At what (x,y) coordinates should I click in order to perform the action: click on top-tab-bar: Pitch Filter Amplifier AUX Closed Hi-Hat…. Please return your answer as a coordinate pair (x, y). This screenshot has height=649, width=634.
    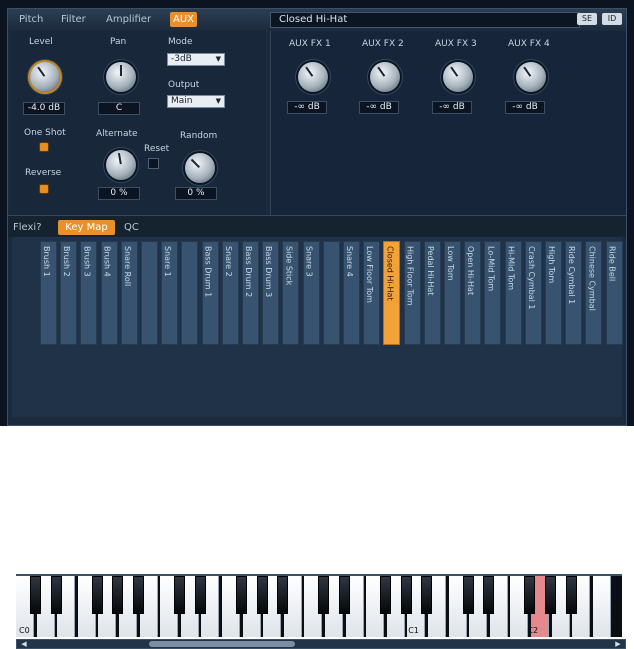
    Looking at the image, I should click on (317, 20).